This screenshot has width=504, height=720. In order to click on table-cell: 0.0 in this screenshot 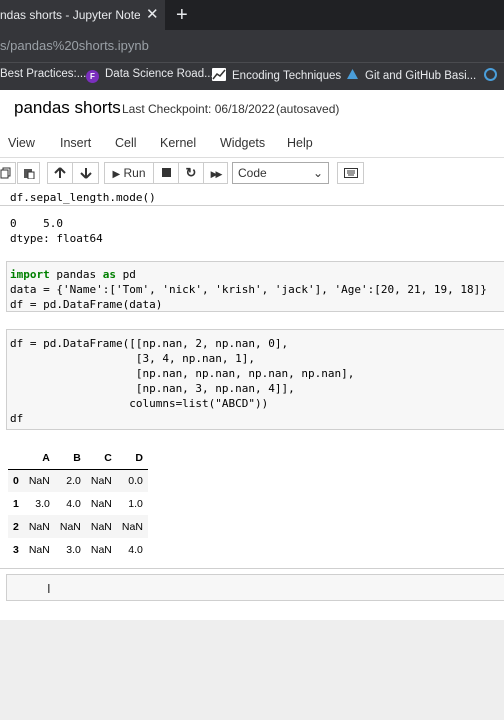, I will do `click(135, 480)`.